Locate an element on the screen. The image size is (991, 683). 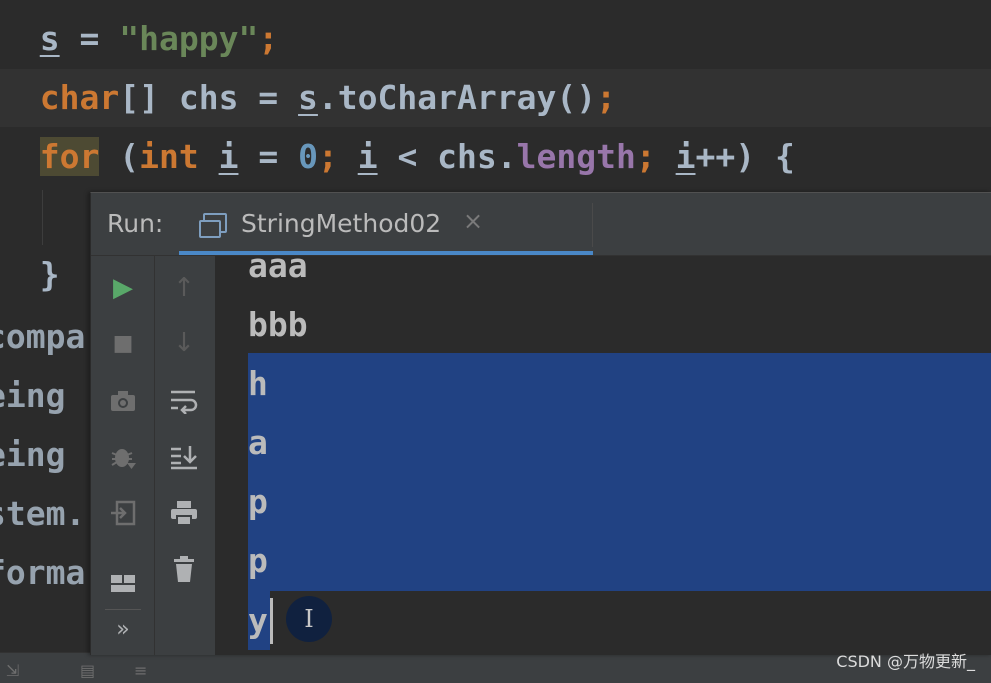
ibeam-cursor-icon: I is located at coordinates (309, 619).